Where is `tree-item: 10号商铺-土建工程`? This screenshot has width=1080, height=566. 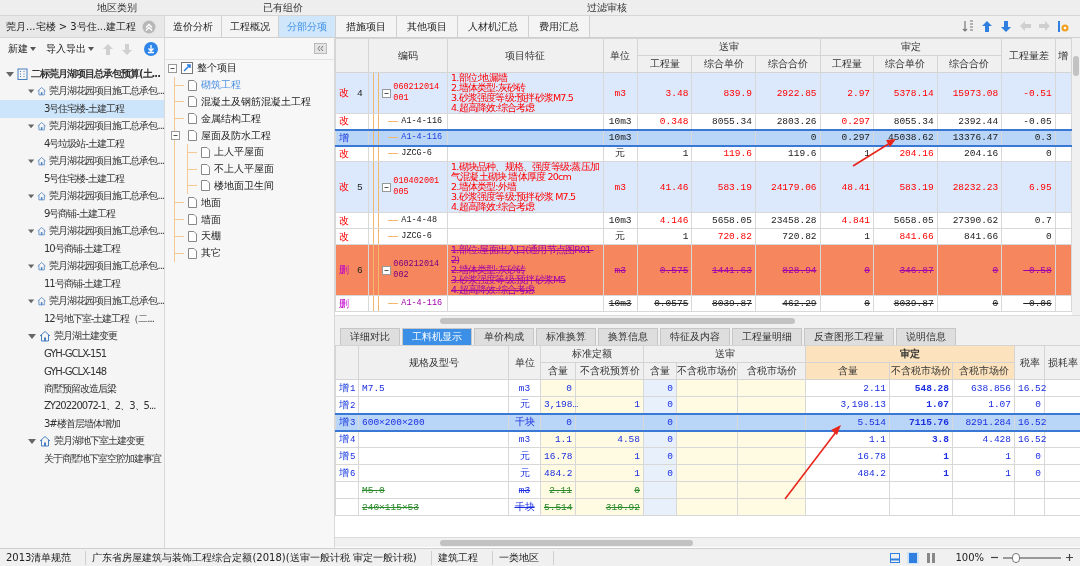
tree-item: 10号商铺-土建工程 is located at coordinates (82, 249).